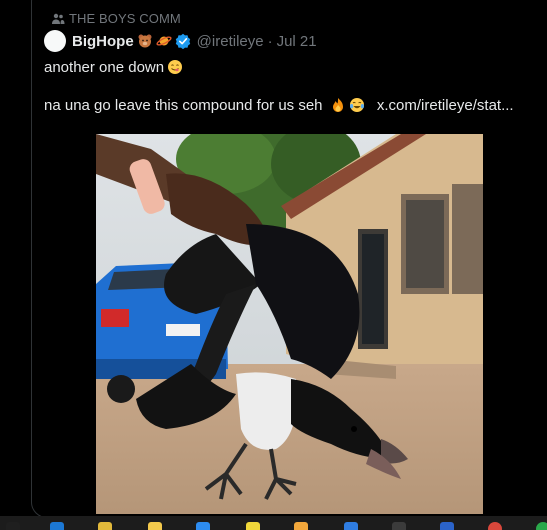 Image resolution: width=547 pixels, height=530 pixels. What do you see at coordinates (183, 105) in the screenshot?
I see `post-text-2: na una go leave this compound for us seh` at bounding box center [183, 105].